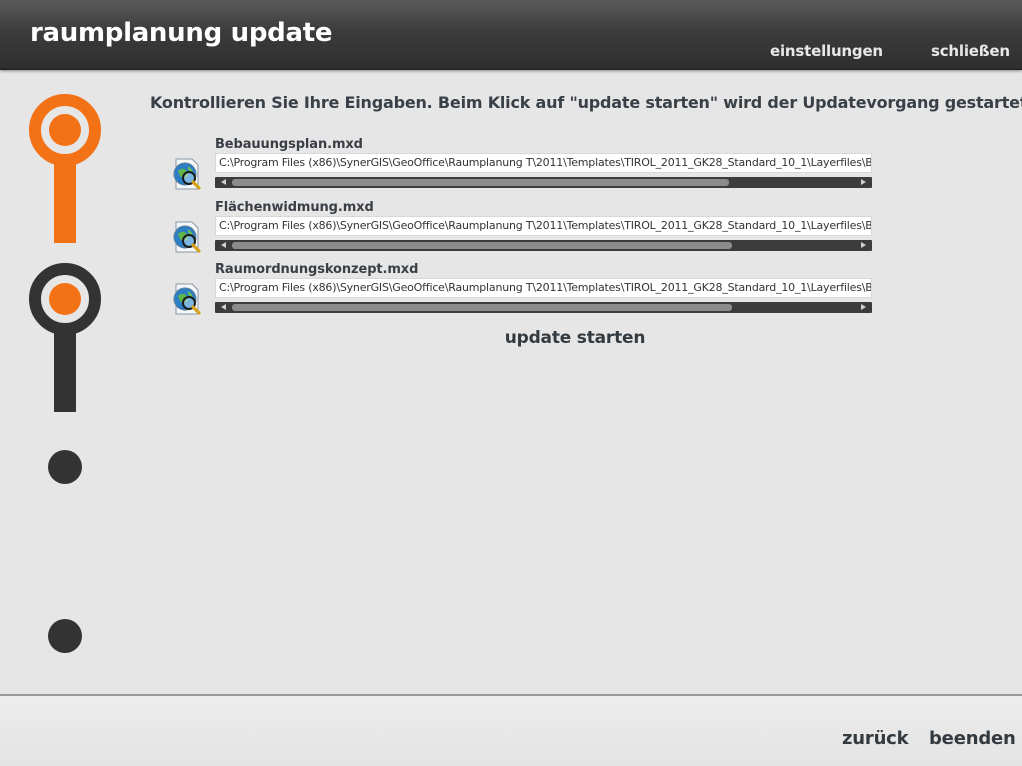 This screenshot has width=1022, height=766. Describe the element at coordinates (317, 269) in the screenshot. I see `file-name: Raumordnungskonzept.mxd` at that location.